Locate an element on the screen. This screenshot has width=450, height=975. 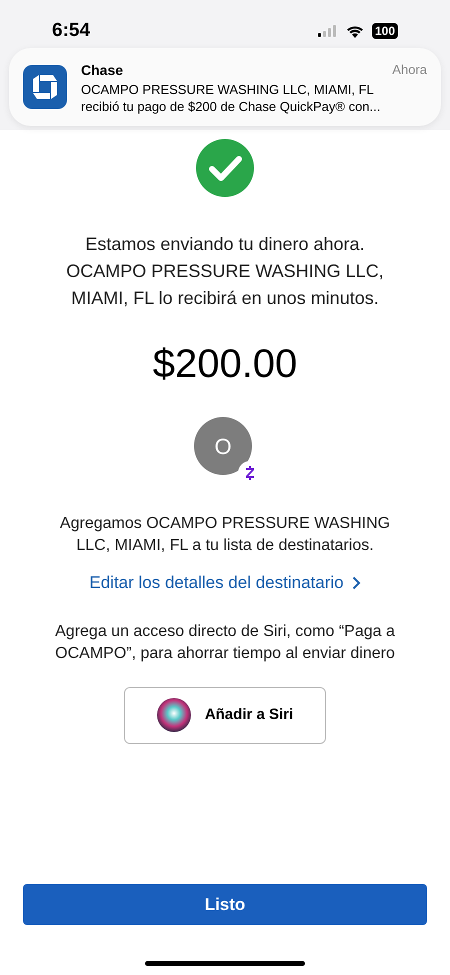
siri-orb-icon is located at coordinates (173, 715).